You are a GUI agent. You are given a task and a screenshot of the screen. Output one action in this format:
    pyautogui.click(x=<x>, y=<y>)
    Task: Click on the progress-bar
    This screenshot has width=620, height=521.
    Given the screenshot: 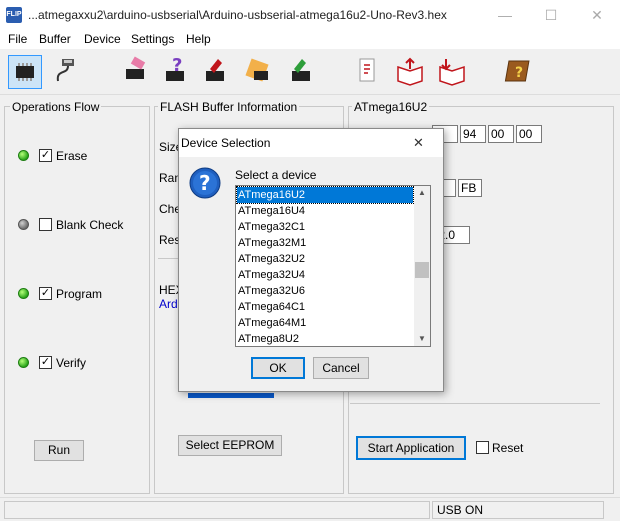 What is the action you would take?
    pyautogui.click(x=231, y=395)
    